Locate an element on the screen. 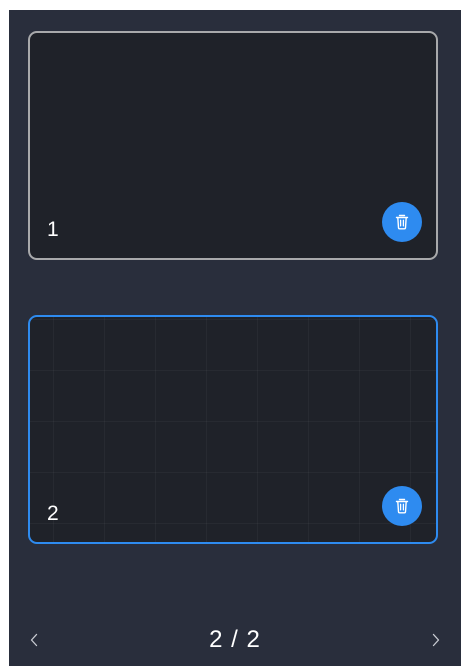 The image size is (467, 666). next-page-button is located at coordinates (436, 640).